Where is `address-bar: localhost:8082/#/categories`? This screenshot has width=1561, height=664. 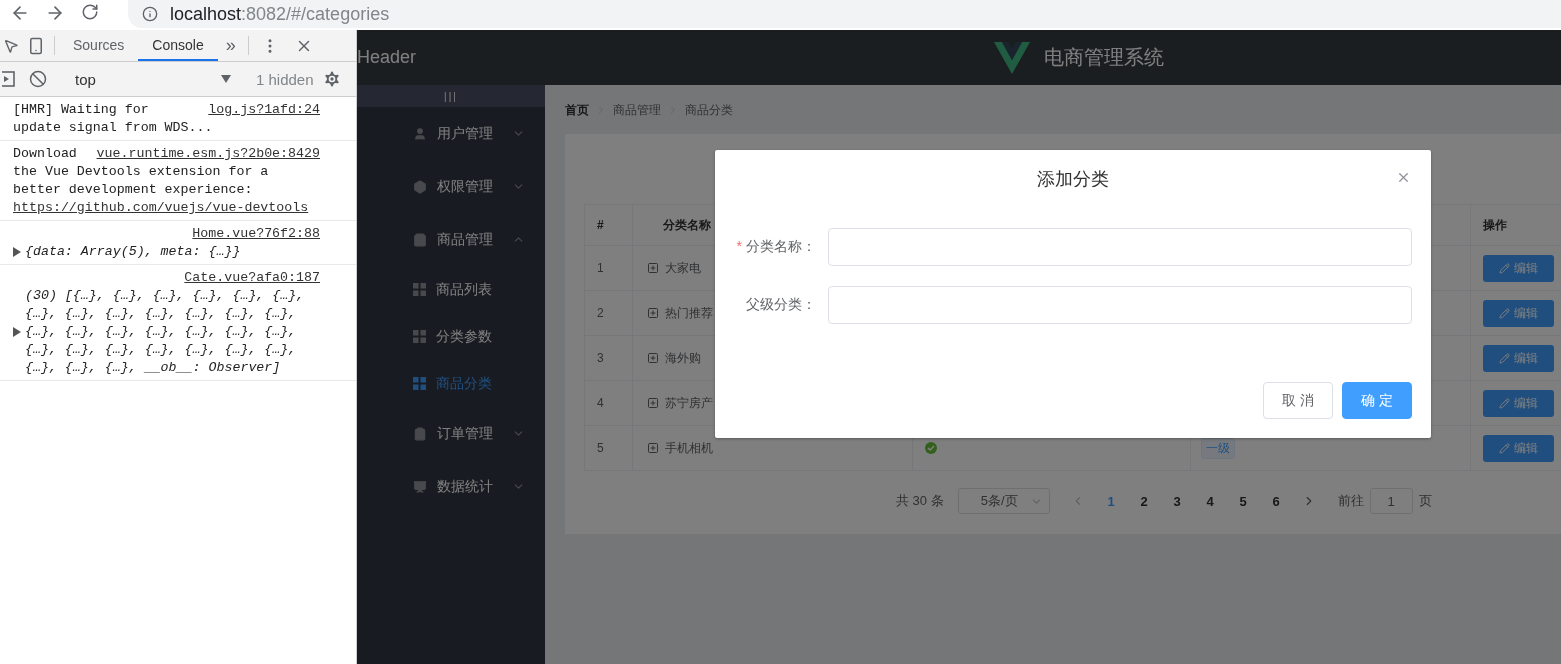 address-bar: localhost:8082/#/categories is located at coordinates (844, 14).